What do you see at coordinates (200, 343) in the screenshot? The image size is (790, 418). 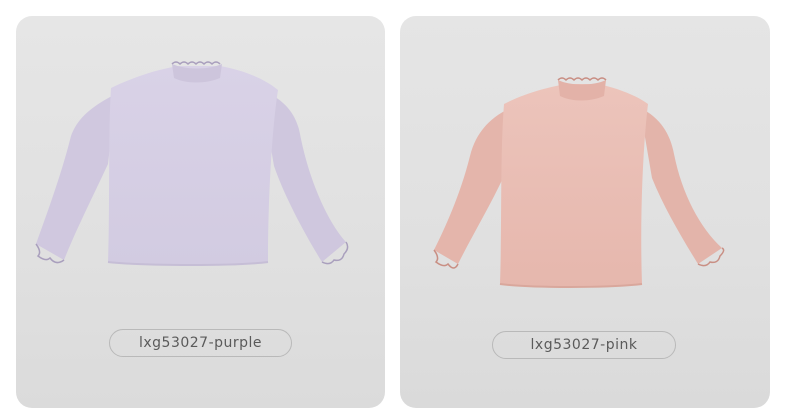 I see `product-label-pill: lxg53027-purple` at bounding box center [200, 343].